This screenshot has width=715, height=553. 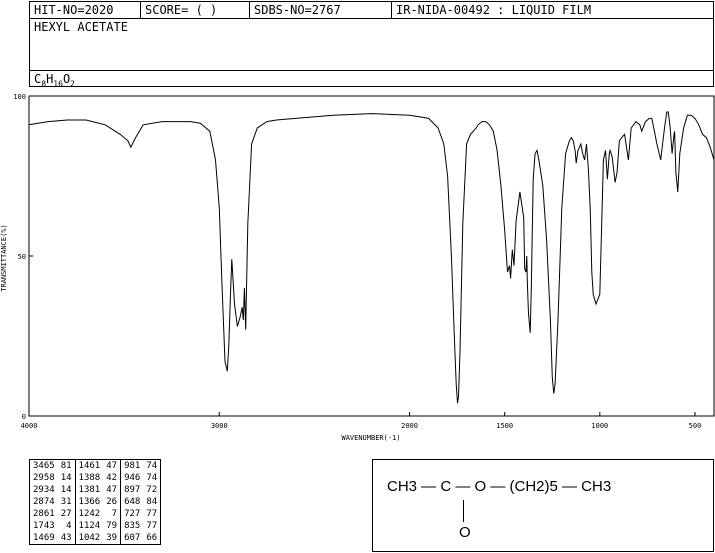 What do you see at coordinates (89, 538) in the screenshot?
I see `peak-wavenumber: 1042` at bounding box center [89, 538].